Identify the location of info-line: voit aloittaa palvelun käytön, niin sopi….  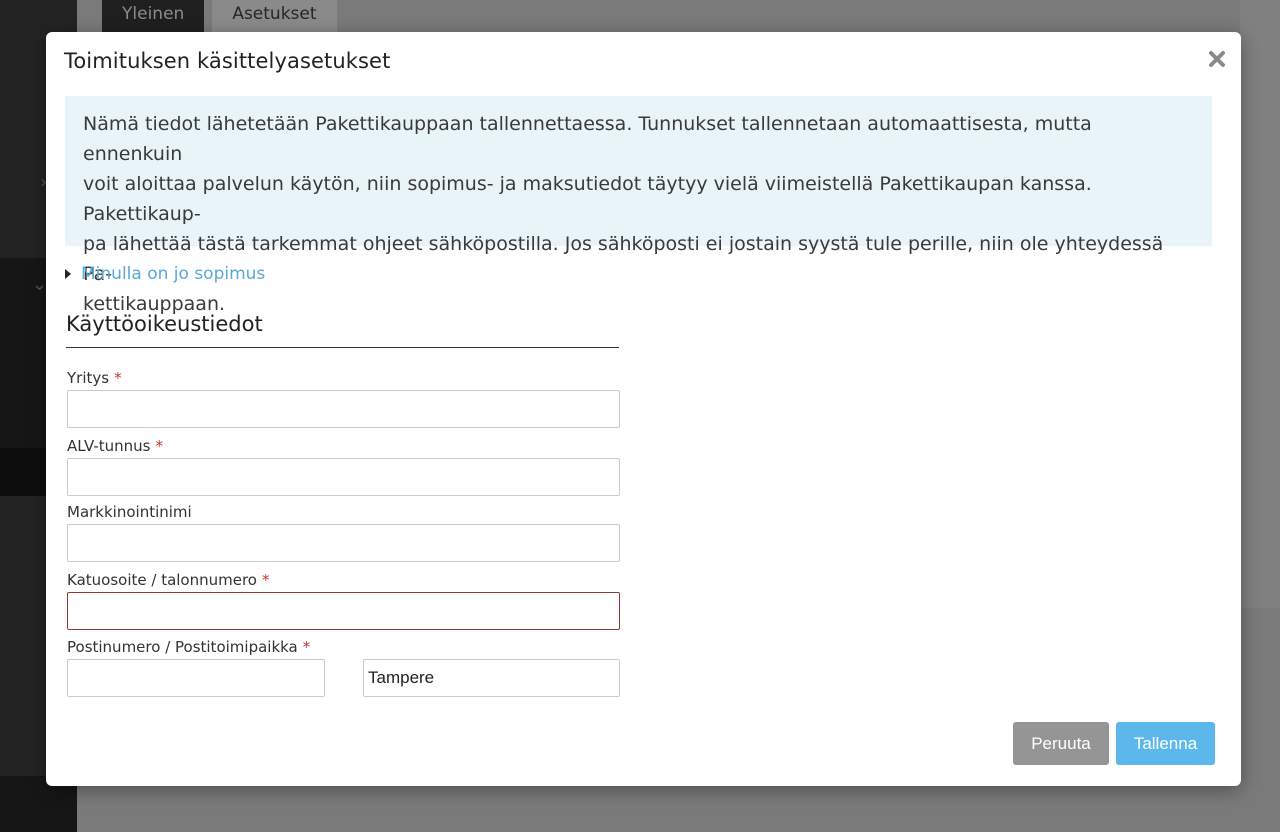
(587, 199).